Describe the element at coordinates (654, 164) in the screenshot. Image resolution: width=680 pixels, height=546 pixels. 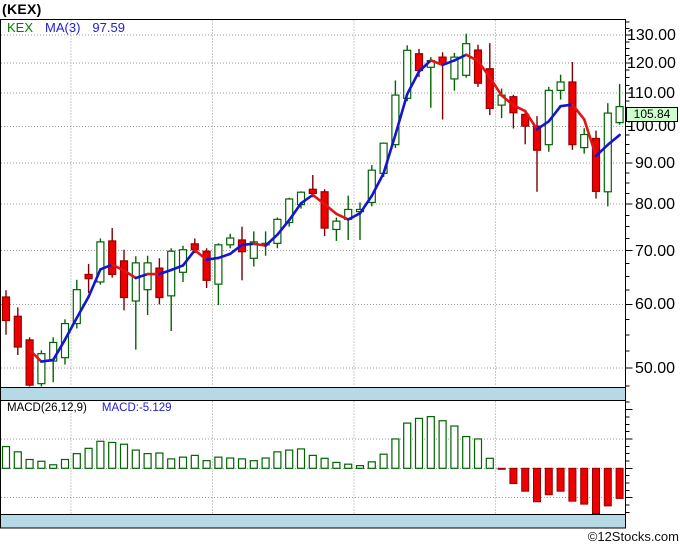
I see `price-axis-label: 90.00` at that location.